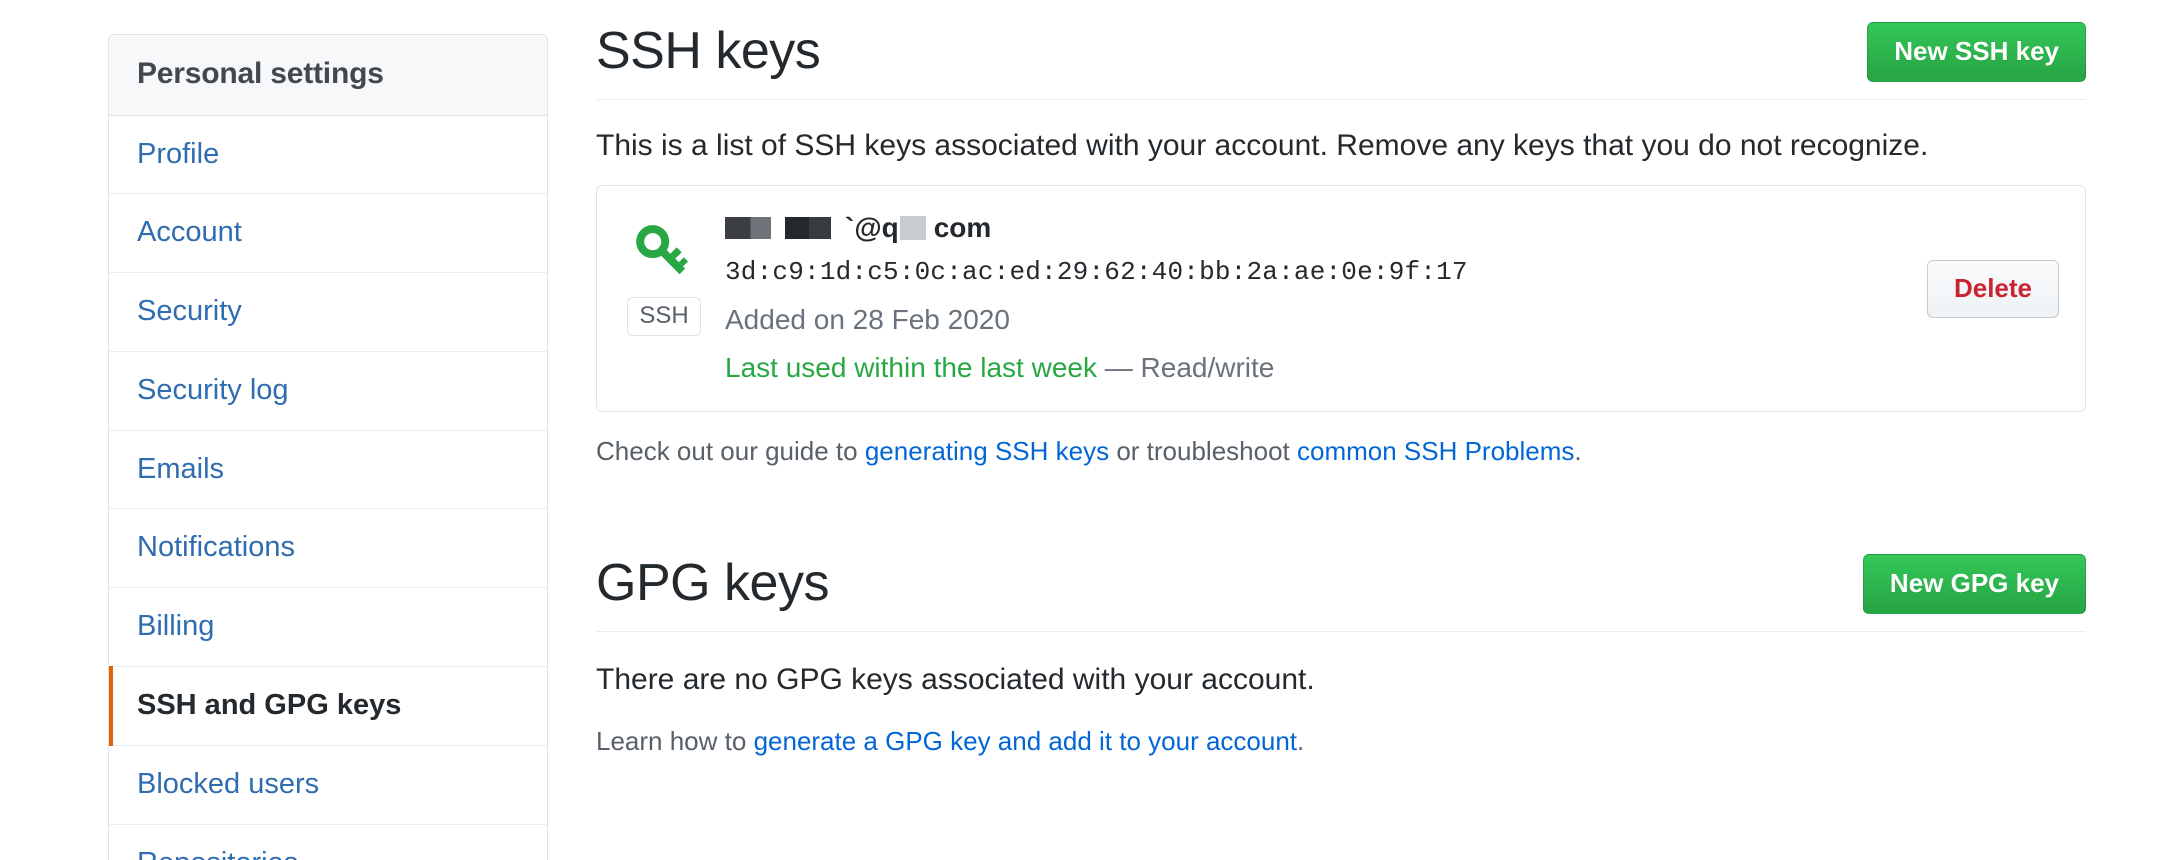 Image resolution: width=2172 pixels, height=860 pixels. What do you see at coordinates (872, 228) in the screenshot?
I see `ssh-key-title-visible: `@q` at bounding box center [872, 228].